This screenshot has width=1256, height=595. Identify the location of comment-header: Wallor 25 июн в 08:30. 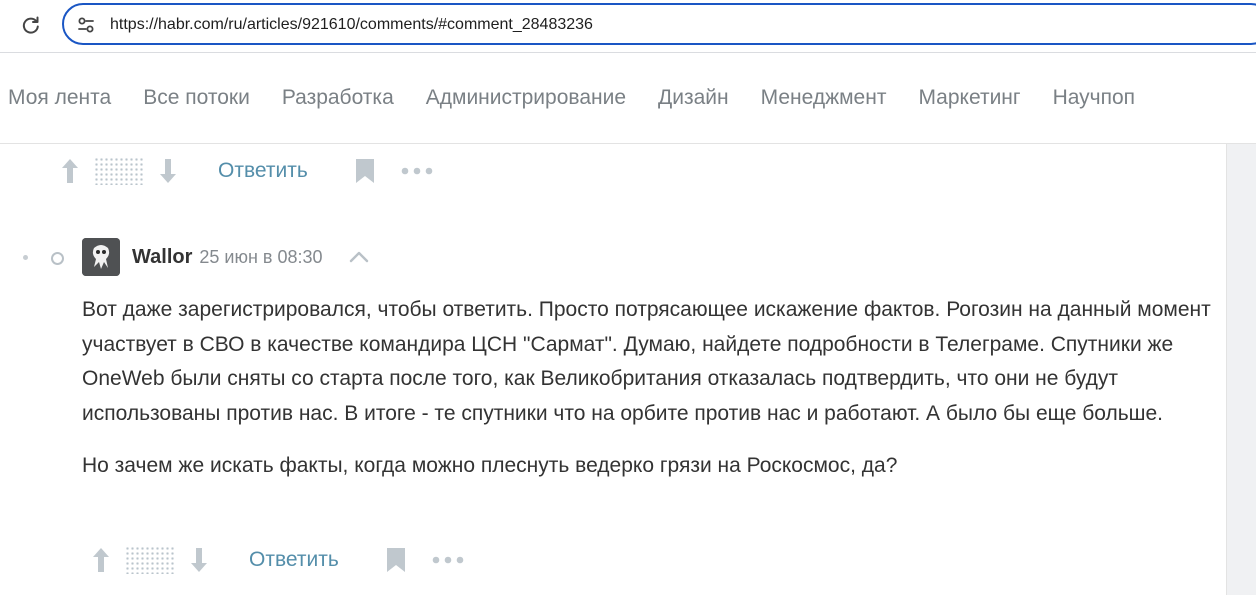
(225, 257).